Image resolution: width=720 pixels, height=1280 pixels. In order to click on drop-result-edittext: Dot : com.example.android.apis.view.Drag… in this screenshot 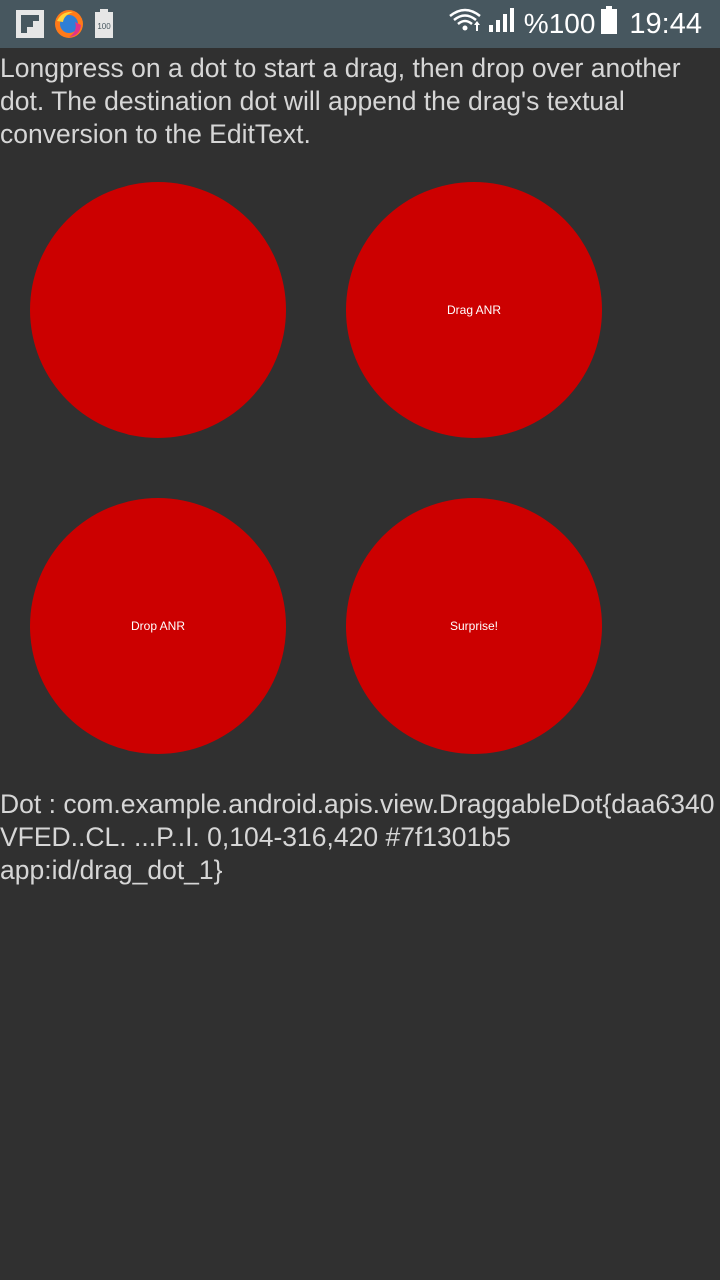, I will do `click(358, 837)`.